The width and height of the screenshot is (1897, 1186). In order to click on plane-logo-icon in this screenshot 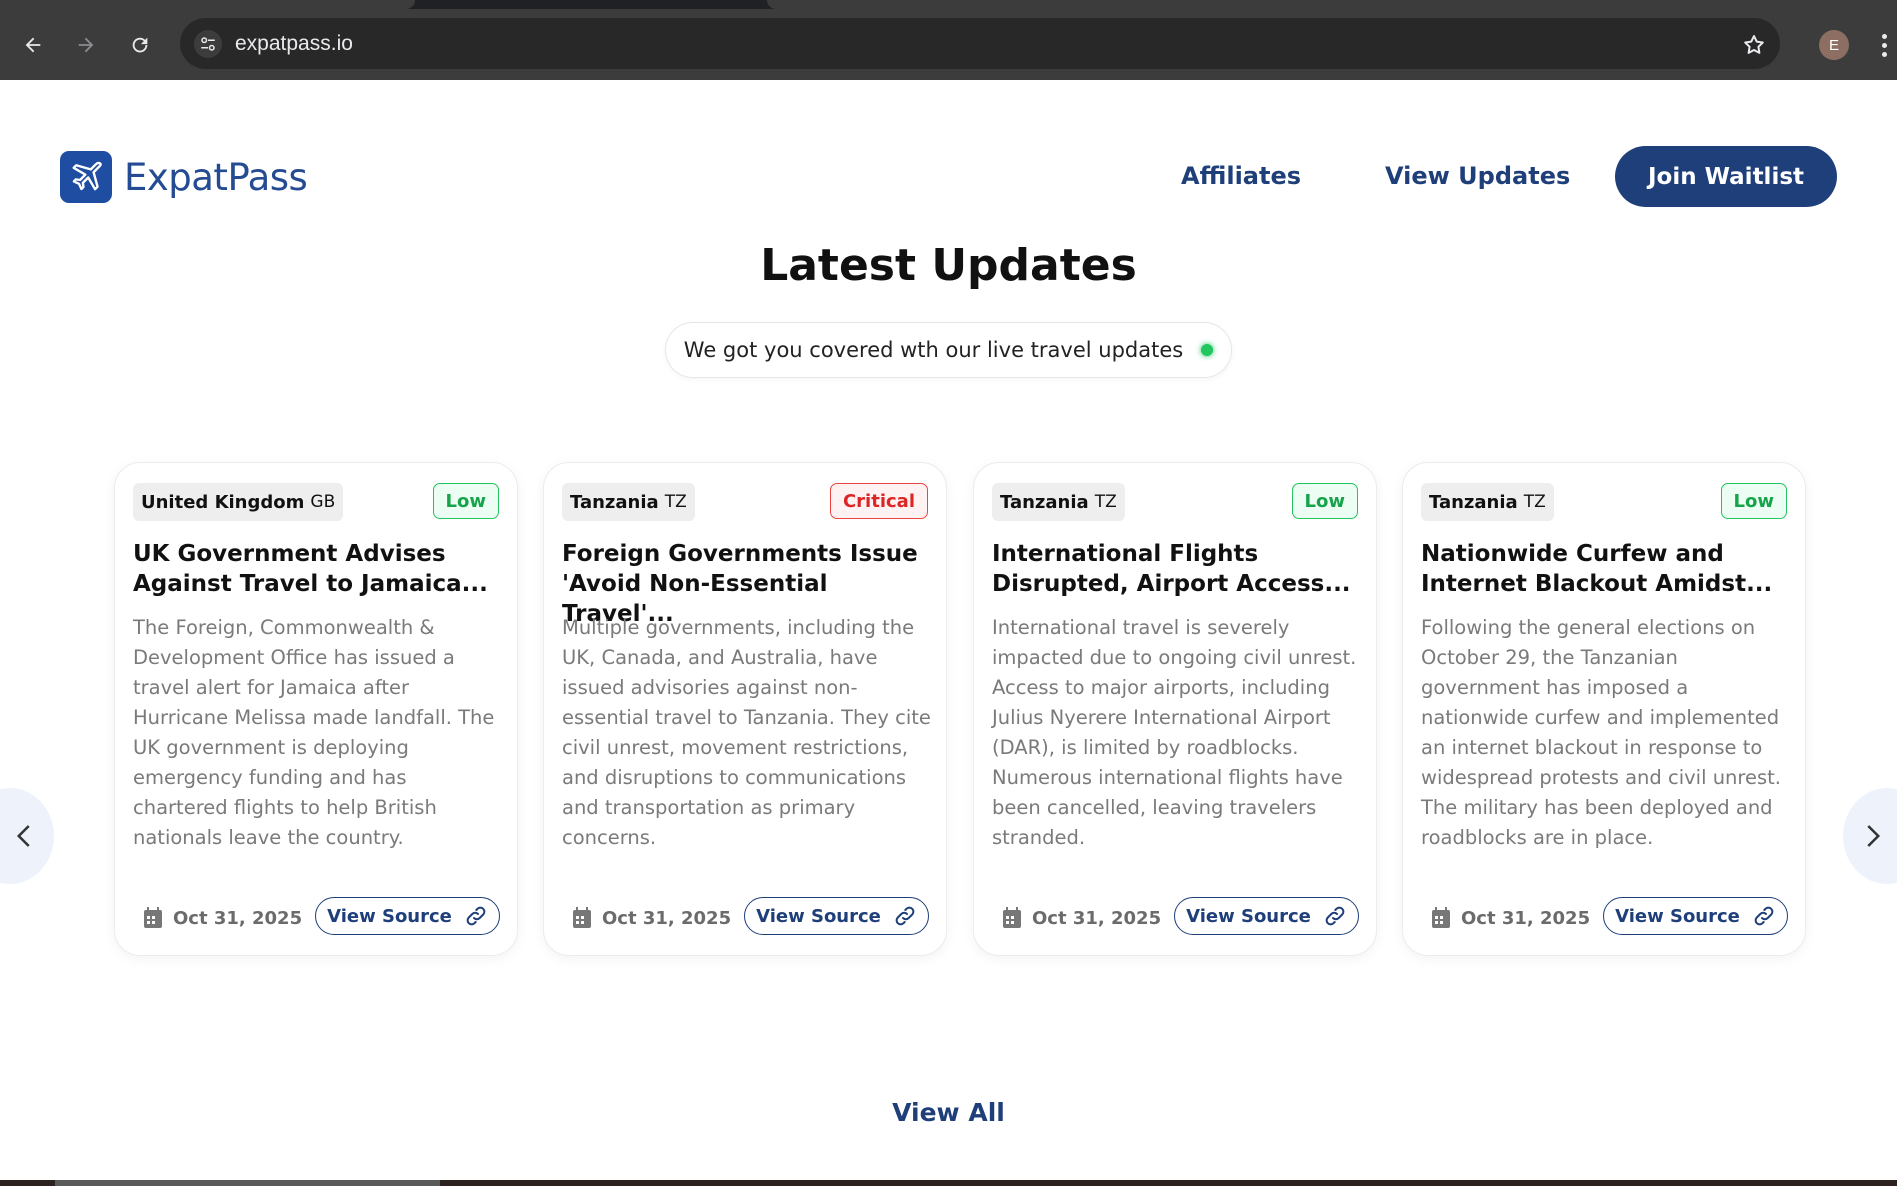, I will do `click(86, 177)`.